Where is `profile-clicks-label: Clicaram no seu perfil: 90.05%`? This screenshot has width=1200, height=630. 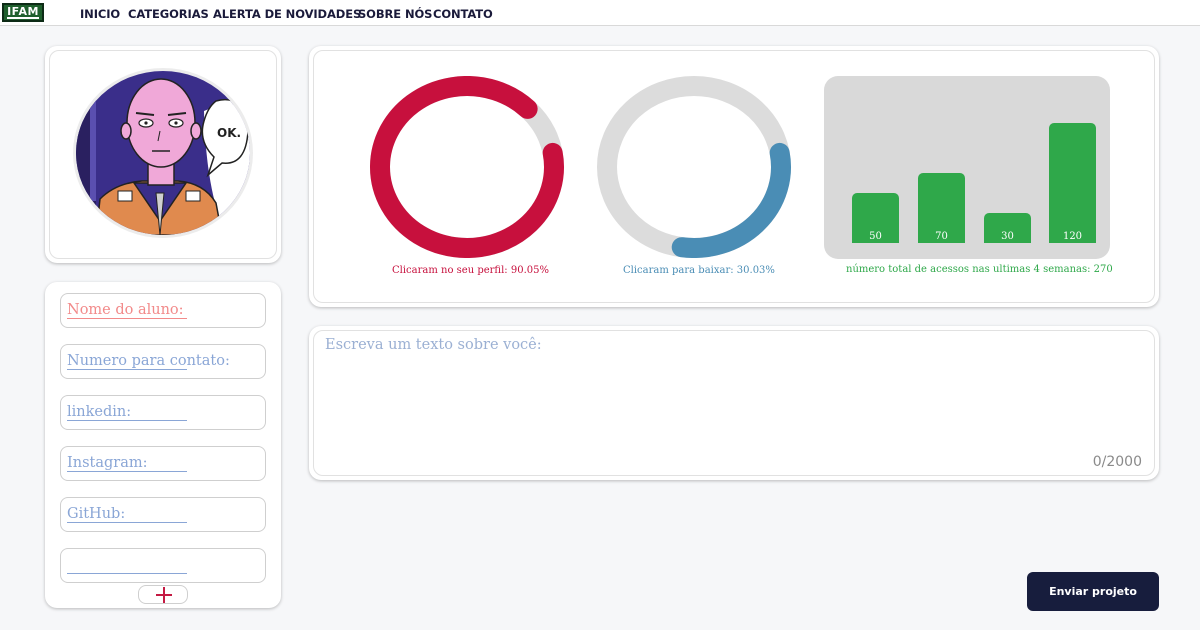
profile-clicks-label: Clicaram no seu perfil: 90.05% is located at coordinates (470, 270).